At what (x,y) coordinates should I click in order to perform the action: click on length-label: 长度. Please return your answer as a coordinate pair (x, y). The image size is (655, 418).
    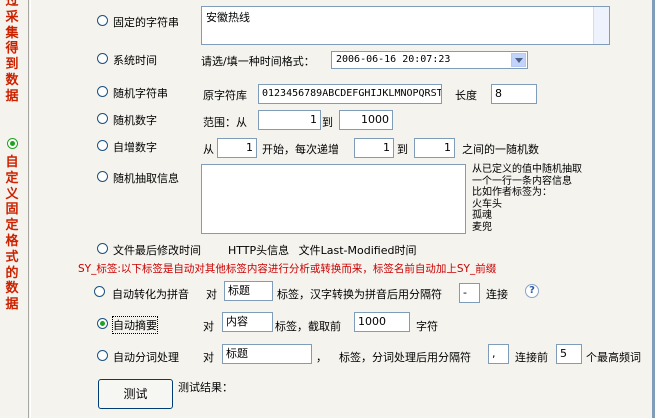
    Looking at the image, I should click on (466, 95).